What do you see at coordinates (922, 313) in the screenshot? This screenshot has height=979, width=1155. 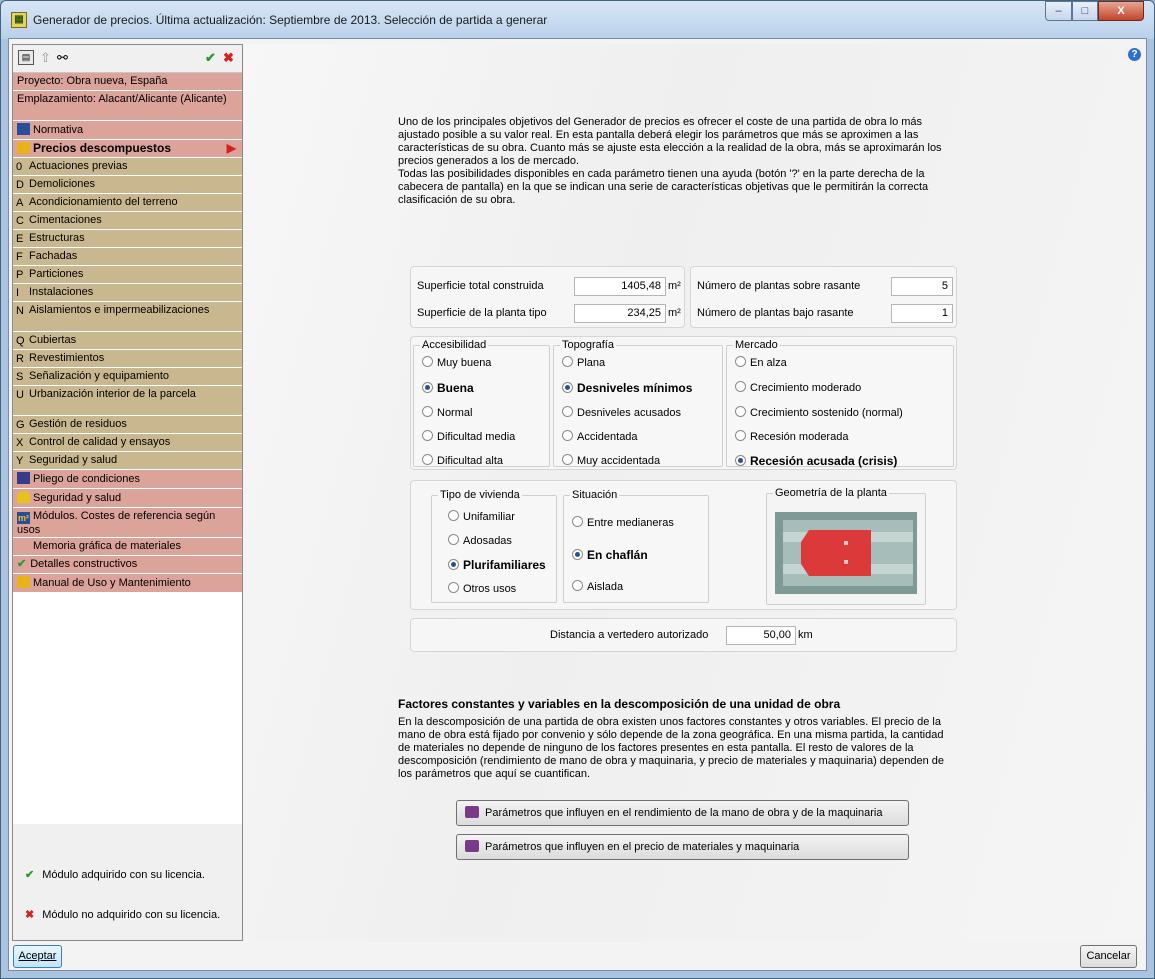 I see `plantas-bajo-input: 1` at bounding box center [922, 313].